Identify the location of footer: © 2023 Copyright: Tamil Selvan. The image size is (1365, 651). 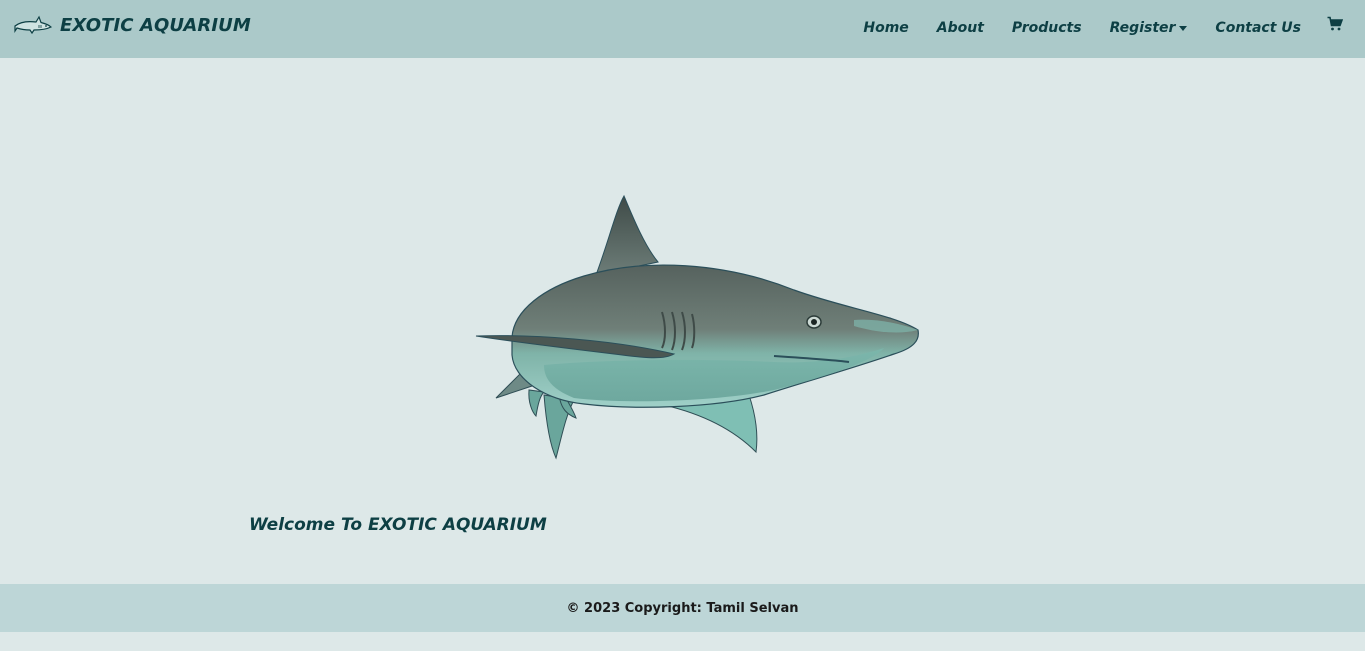
(682, 608).